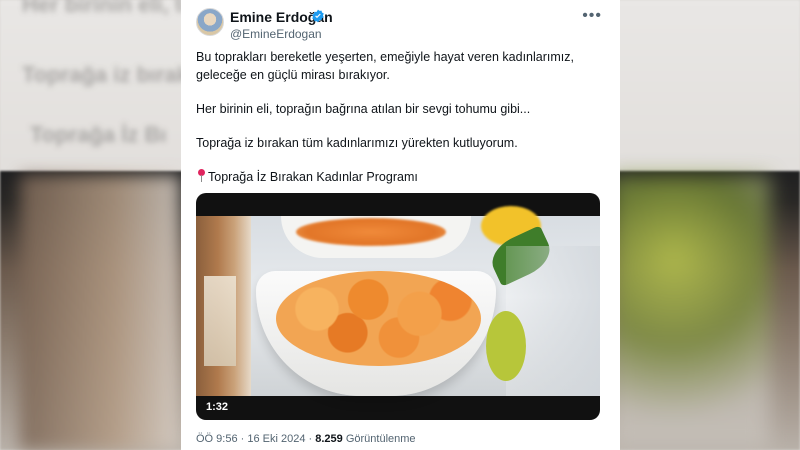  What do you see at coordinates (100, 312) in the screenshot?
I see `background-image-left` at bounding box center [100, 312].